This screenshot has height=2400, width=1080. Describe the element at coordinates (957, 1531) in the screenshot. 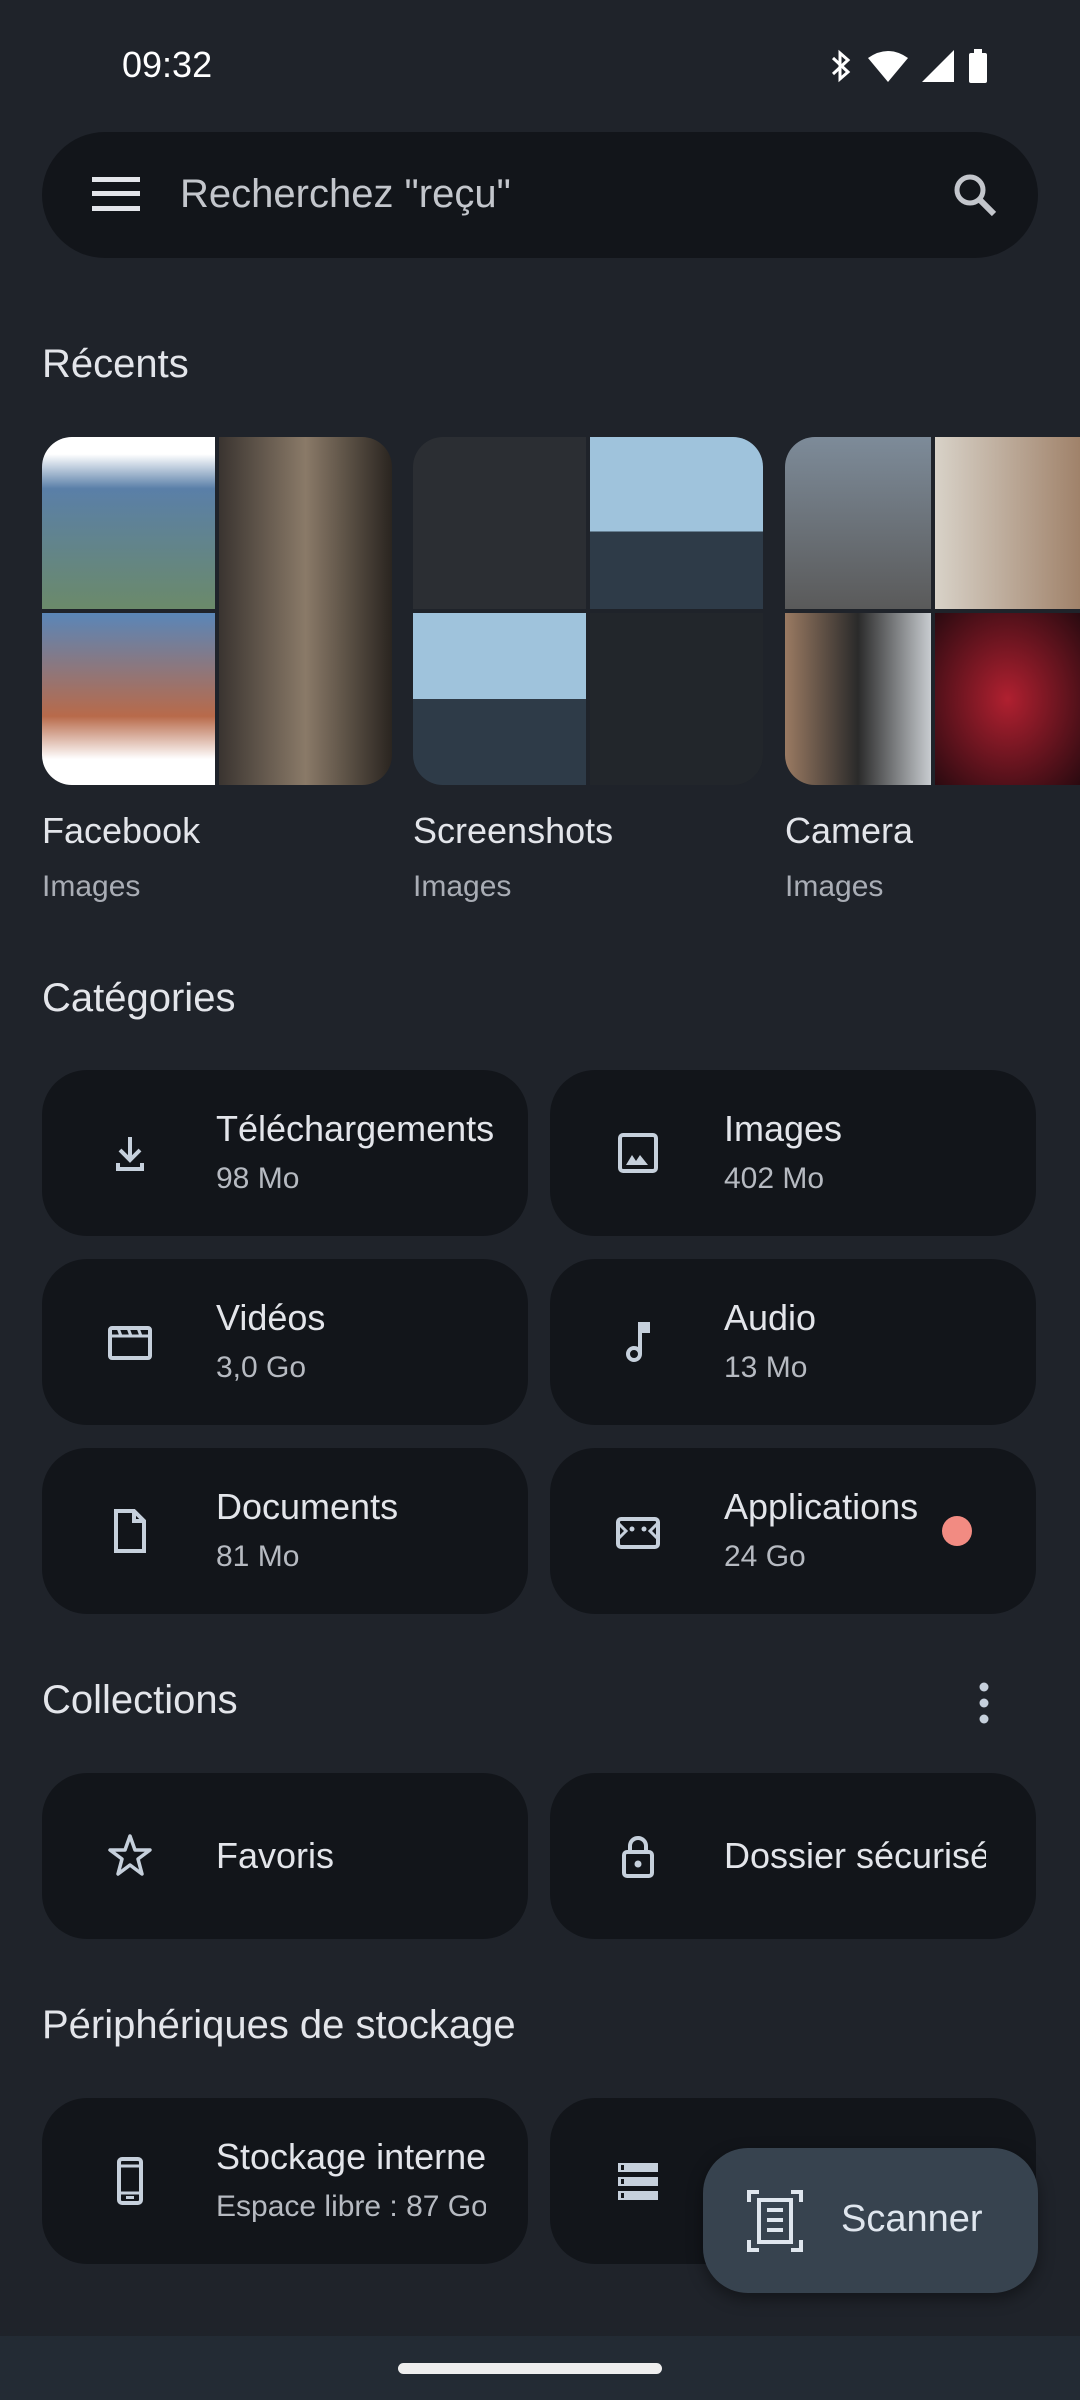

I see `notification-badge` at that location.